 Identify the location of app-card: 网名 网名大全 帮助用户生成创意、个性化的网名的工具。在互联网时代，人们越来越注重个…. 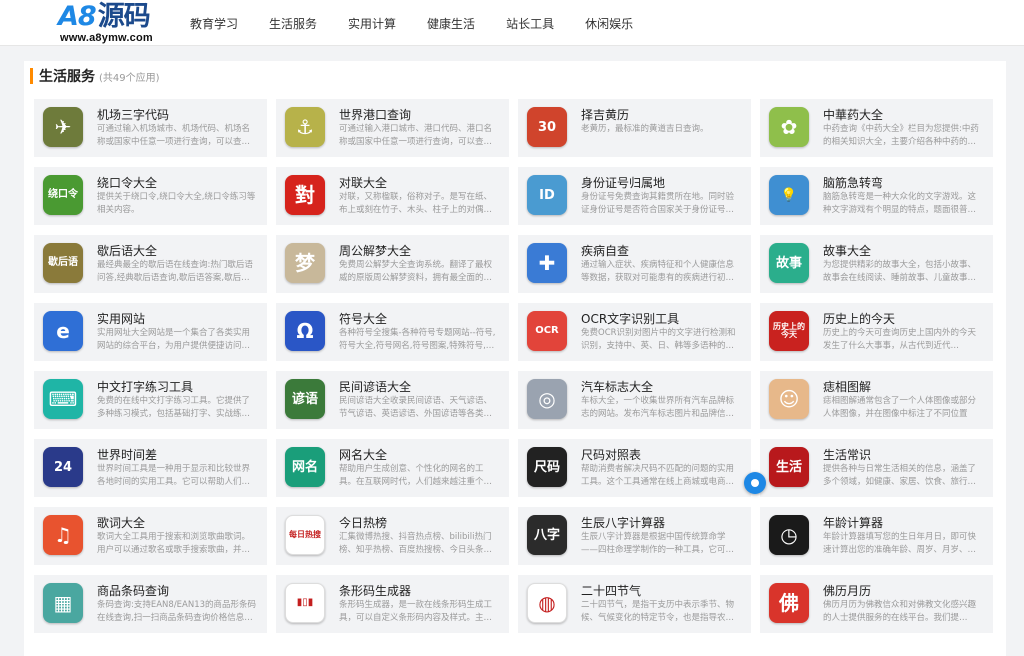
(392, 468).